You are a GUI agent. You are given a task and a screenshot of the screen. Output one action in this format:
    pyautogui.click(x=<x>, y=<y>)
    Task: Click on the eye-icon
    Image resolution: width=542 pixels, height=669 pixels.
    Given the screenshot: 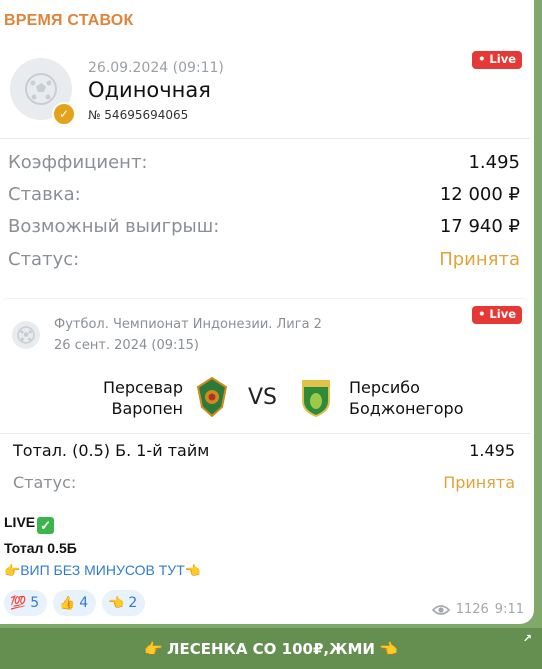 What is the action you would take?
    pyautogui.click(x=440, y=609)
    